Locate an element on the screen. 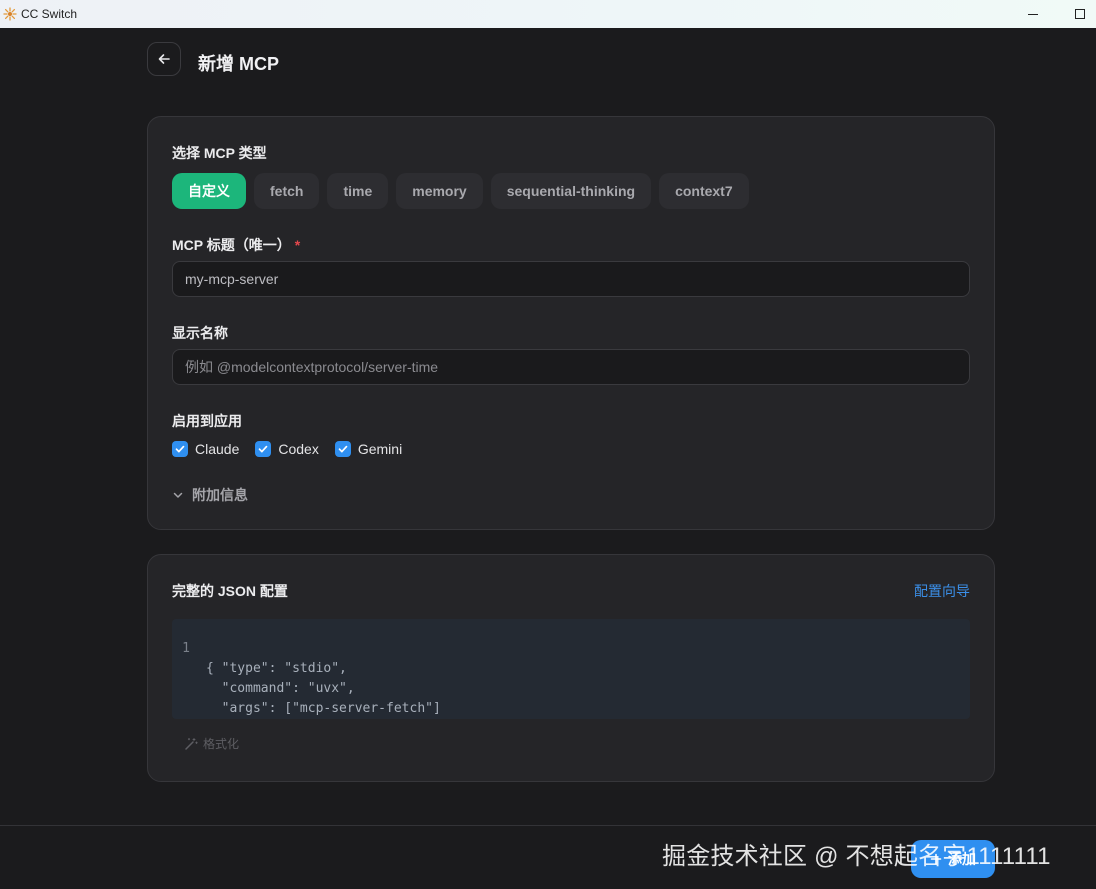 This screenshot has width=1096, height=889. mcp-title-label-text: MCP 标题（唯一） is located at coordinates (231, 245).